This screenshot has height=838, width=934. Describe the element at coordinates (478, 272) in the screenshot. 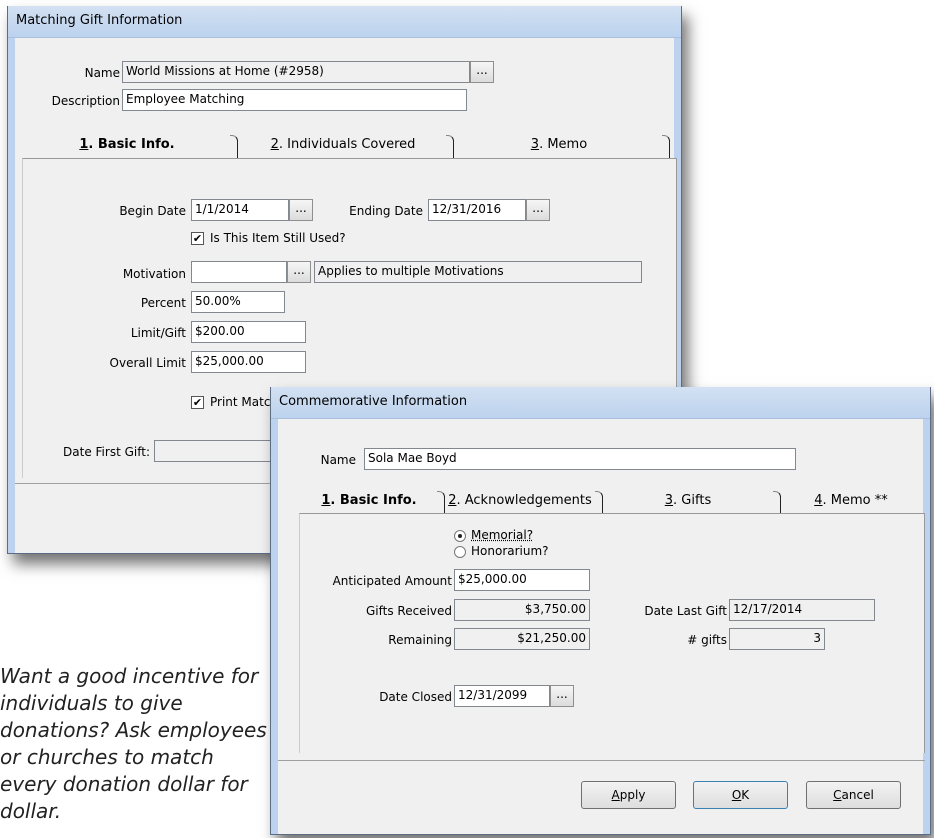

I see `motivation-description: Applies to multiple Motivations` at that location.